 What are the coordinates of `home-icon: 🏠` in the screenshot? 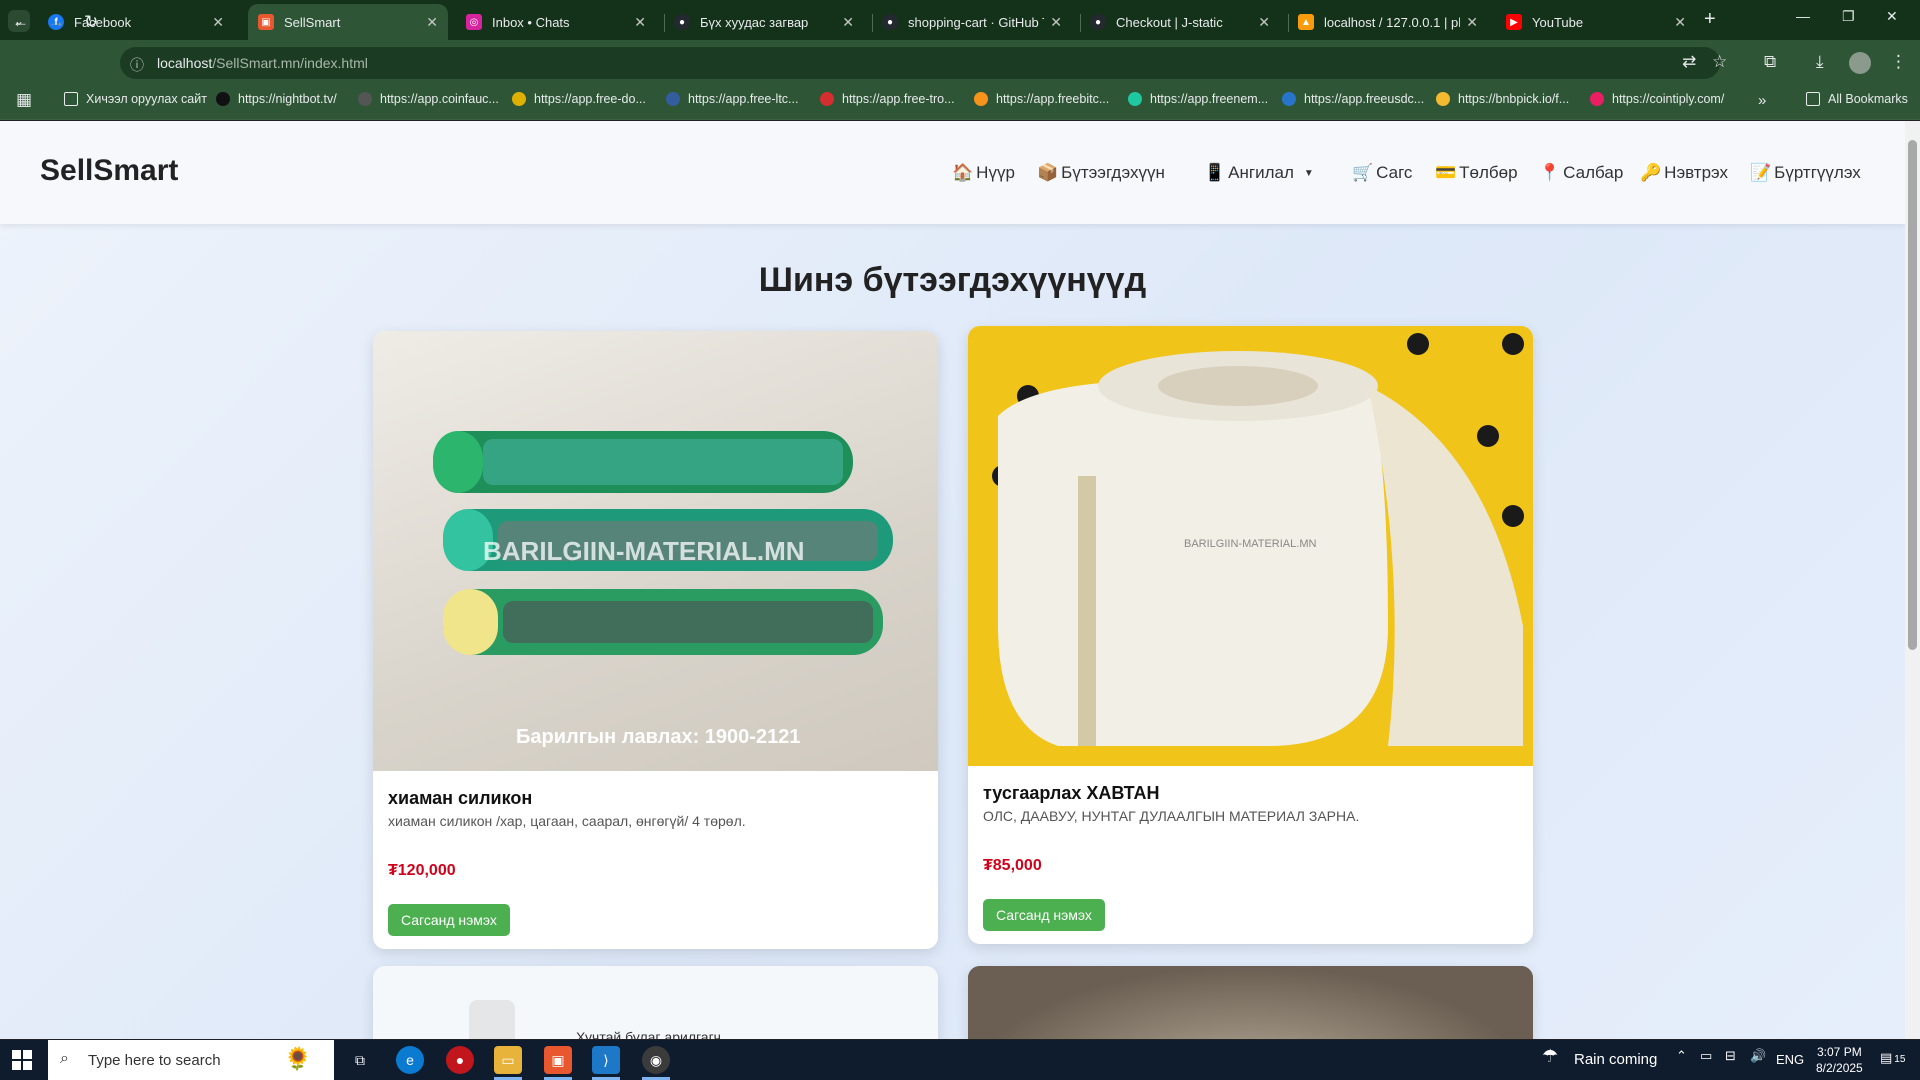 It's located at (963, 172).